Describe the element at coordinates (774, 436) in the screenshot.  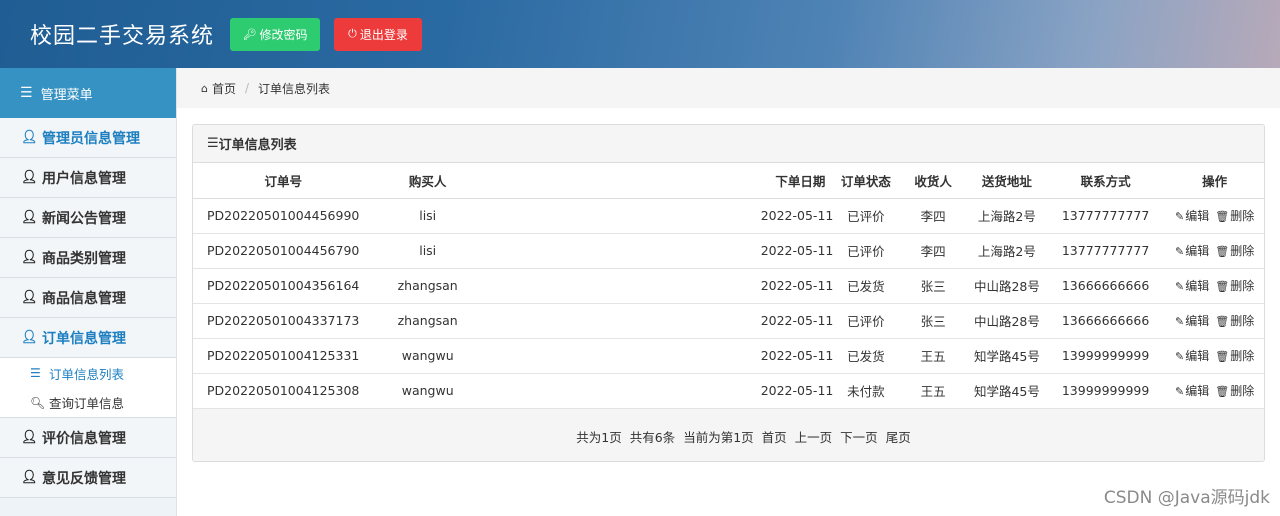
I see `pager-first: 首页` at that location.